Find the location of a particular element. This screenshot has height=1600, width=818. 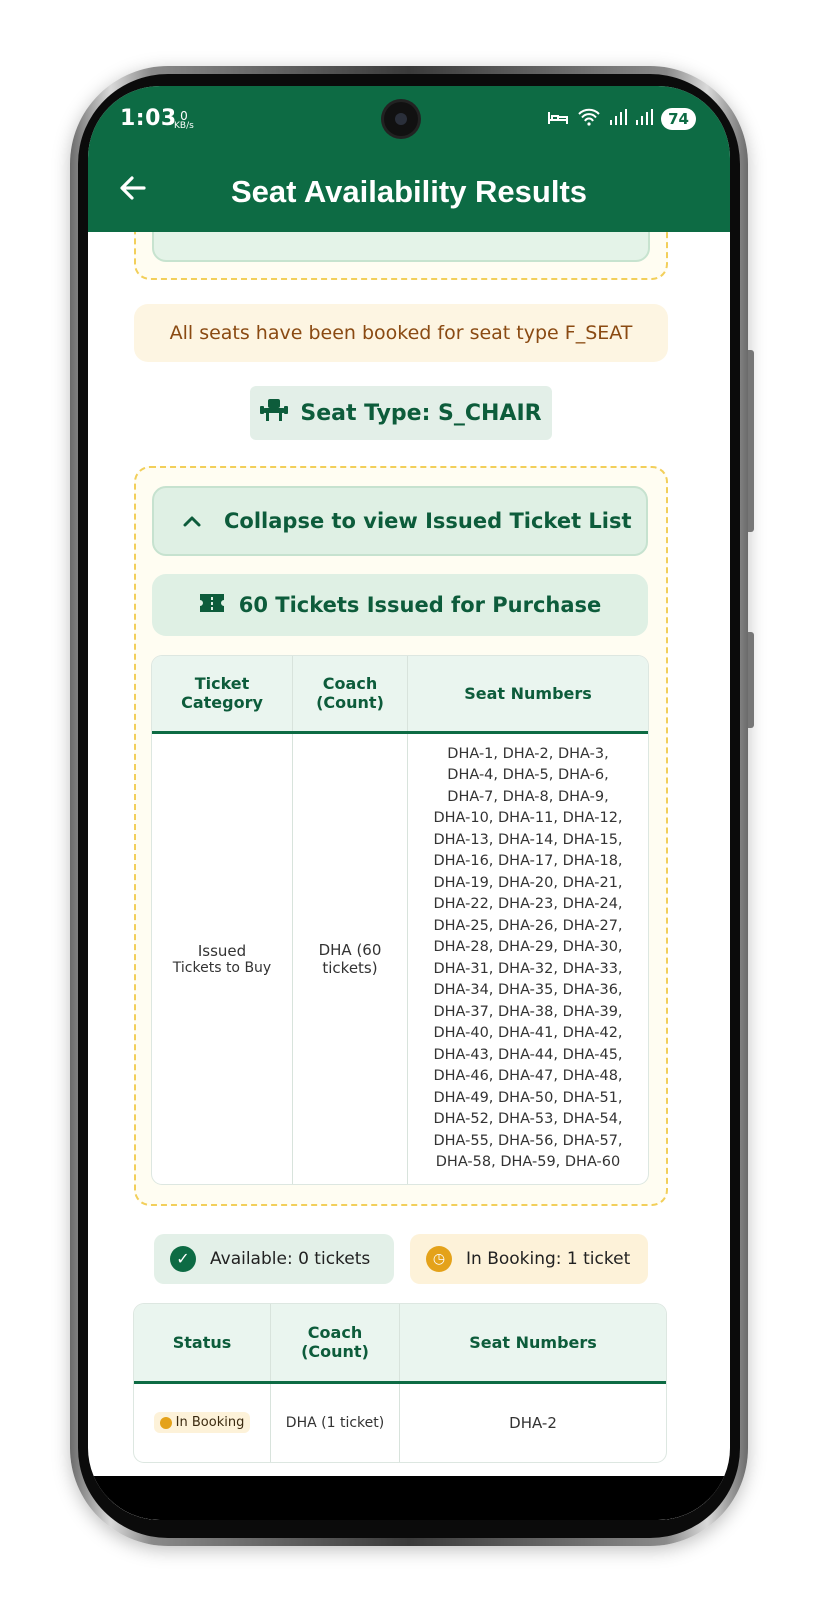

seat-line: DHA-34, DHA-35, DHA-36, is located at coordinates (528, 990).